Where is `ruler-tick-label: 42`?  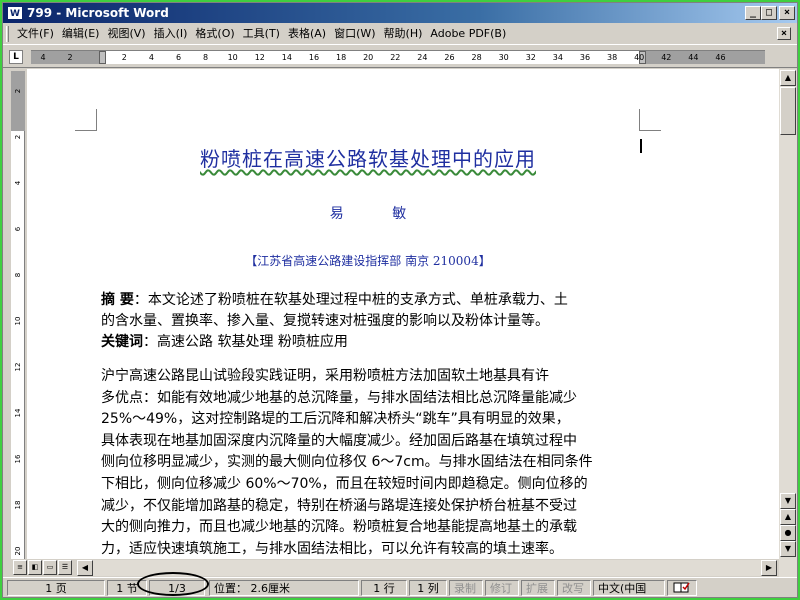 ruler-tick-label: 42 is located at coordinates (666, 57).